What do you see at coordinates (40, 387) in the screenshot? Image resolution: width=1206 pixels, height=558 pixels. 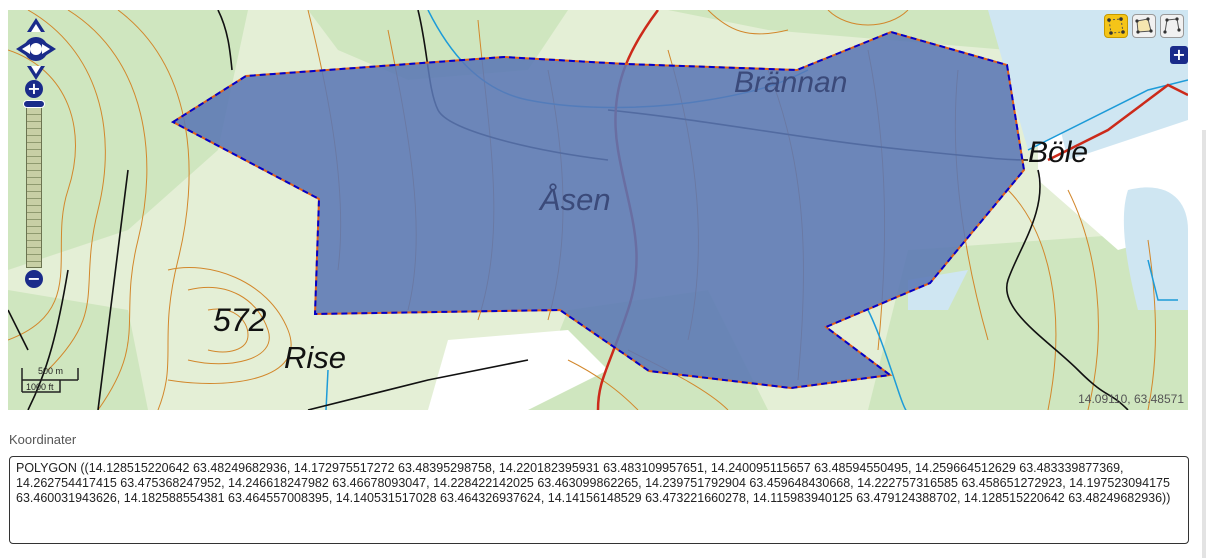 I see `scale-imperial-label: 1000 ft` at bounding box center [40, 387].